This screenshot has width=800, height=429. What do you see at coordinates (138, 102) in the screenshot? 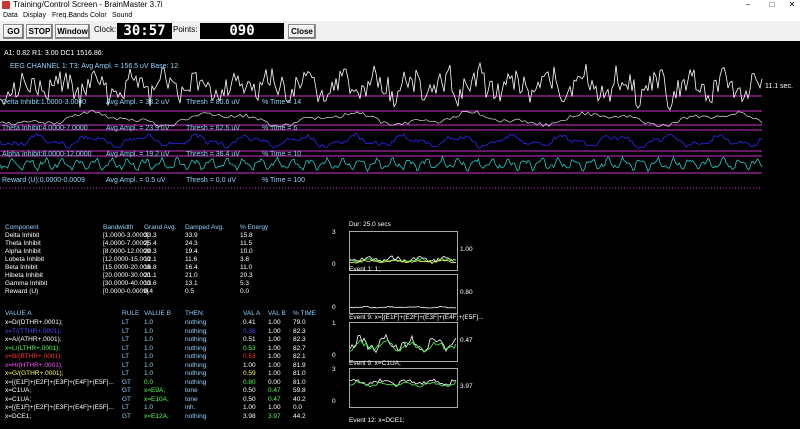
I see `delta-avg: Avg Ampl. = 33.2 uV` at bounding box center [138, 102].